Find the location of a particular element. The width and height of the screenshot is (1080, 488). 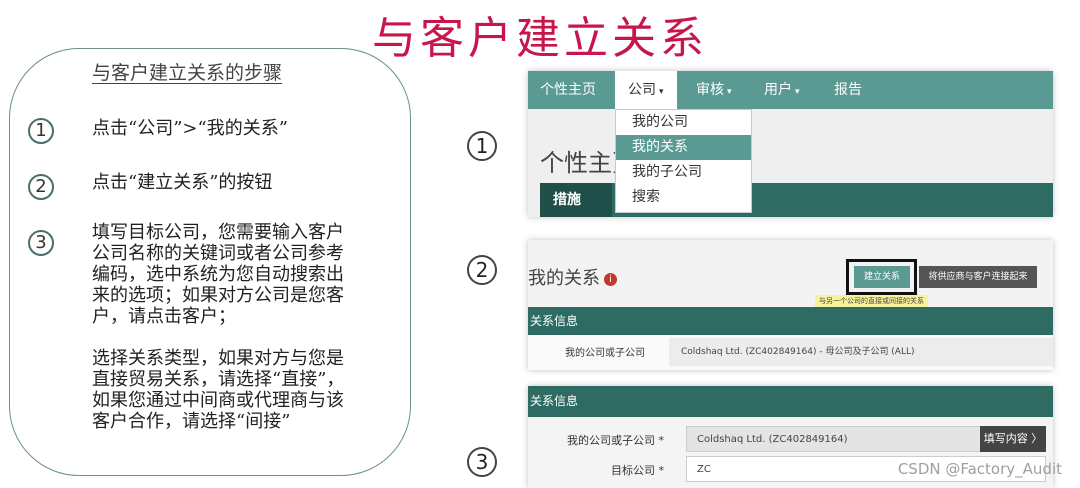

step-3-line: 客户合作，请选择“间接” is located at coordinates (191, 421).